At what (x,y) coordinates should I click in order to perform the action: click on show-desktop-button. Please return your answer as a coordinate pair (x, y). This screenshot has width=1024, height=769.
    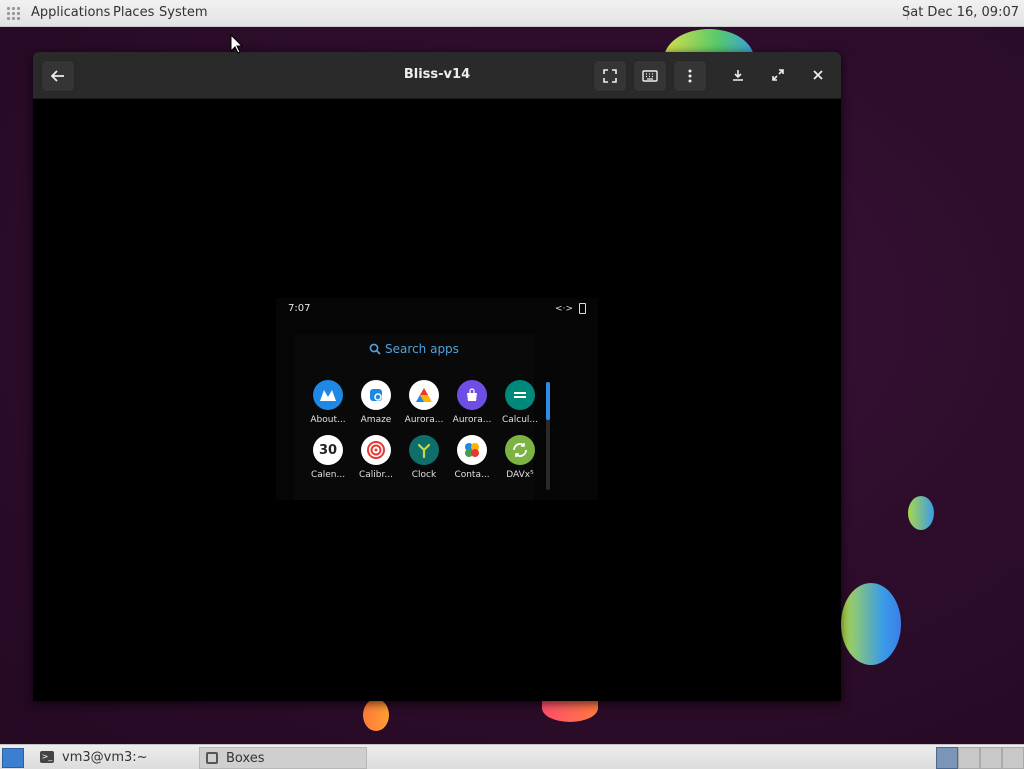
    Looking at the image, I should click on (13, 758).